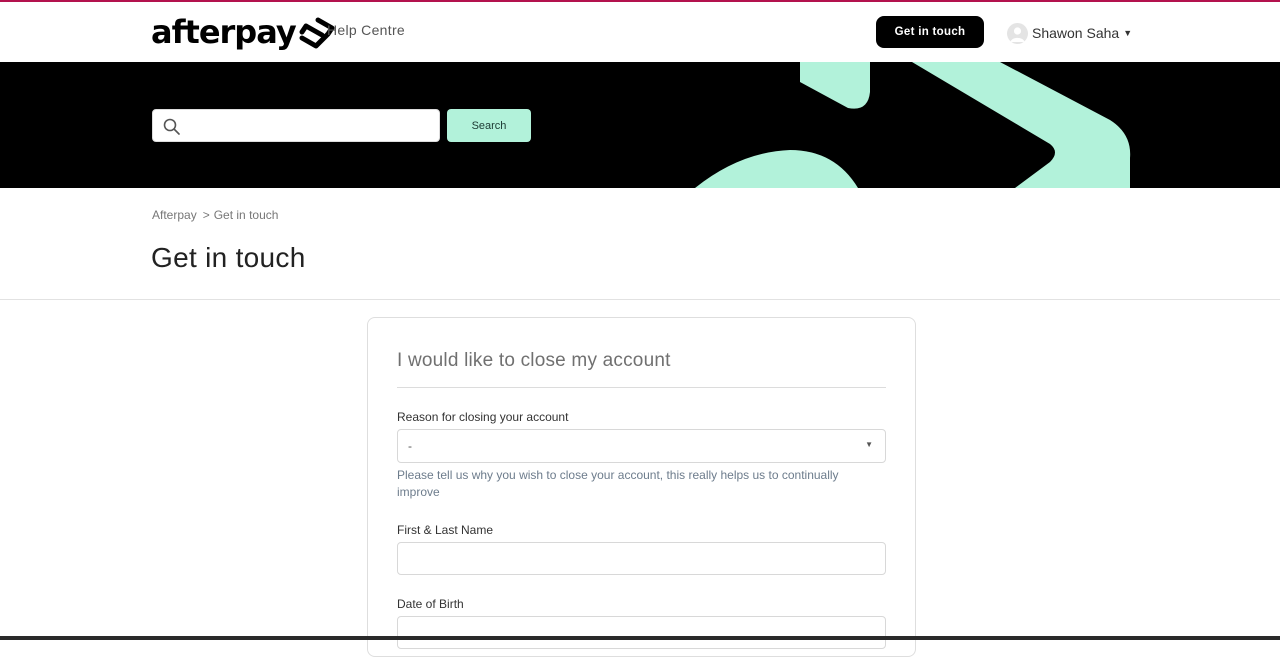 The image size is (1280, 657). I want to click on breadcrumb: Afterpay > Get in touch, so click(215, 215).